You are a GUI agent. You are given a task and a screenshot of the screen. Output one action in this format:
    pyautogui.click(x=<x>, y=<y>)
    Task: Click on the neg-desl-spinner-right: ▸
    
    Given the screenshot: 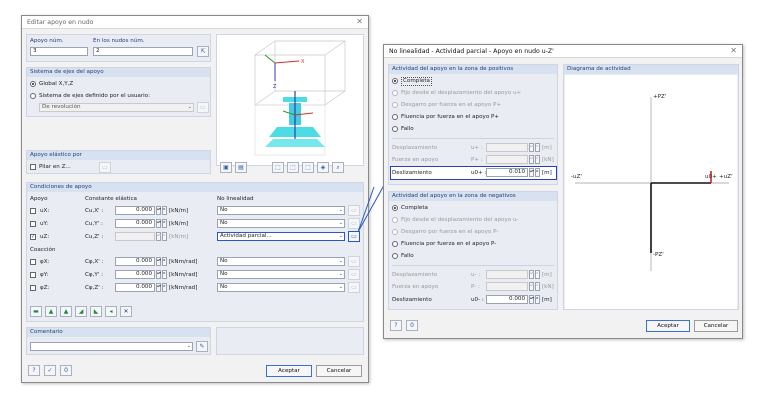 What is the action you would take?
    pyautogui.click(x=537, y=299)
    